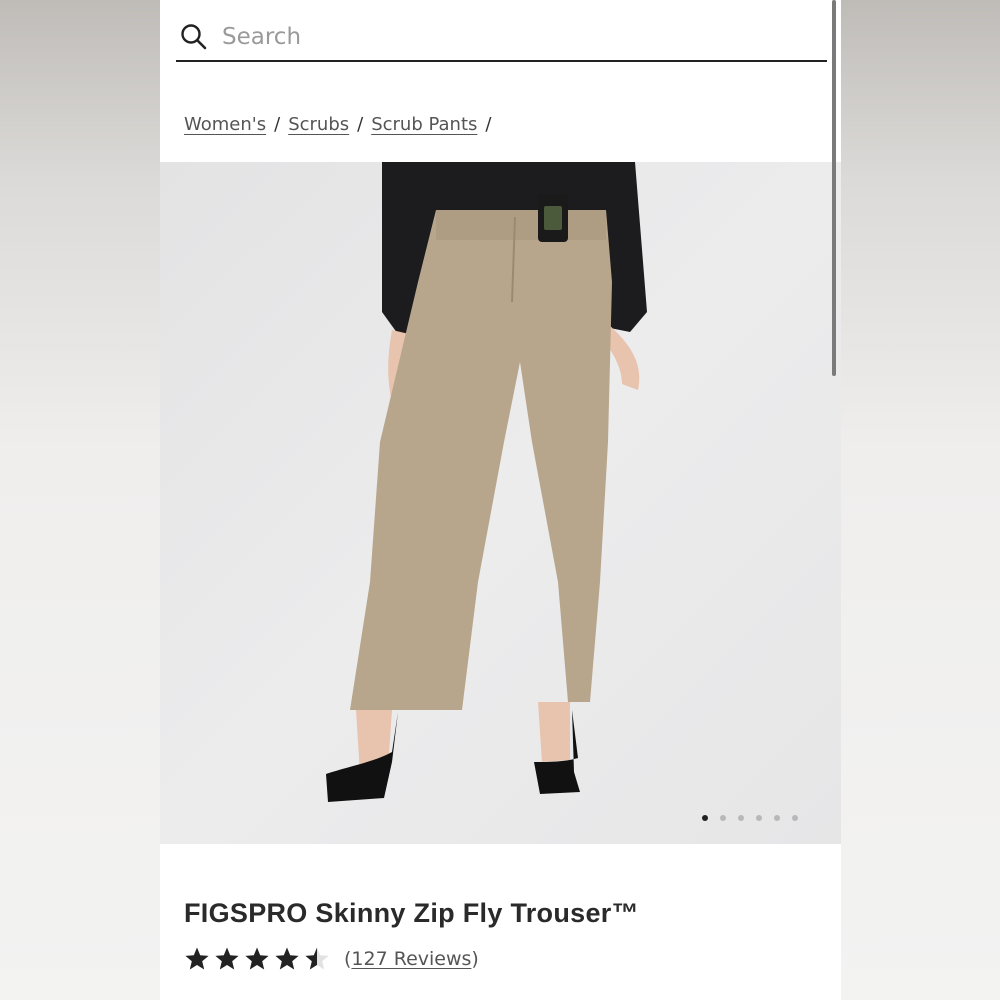 The height and width of the screenshot is (1000, 1000). What do you see at coordinates (318, 124) in the screenshot?
I see `breadcrumb-scrubs: Scrubs` at bounding box center [318, 124].